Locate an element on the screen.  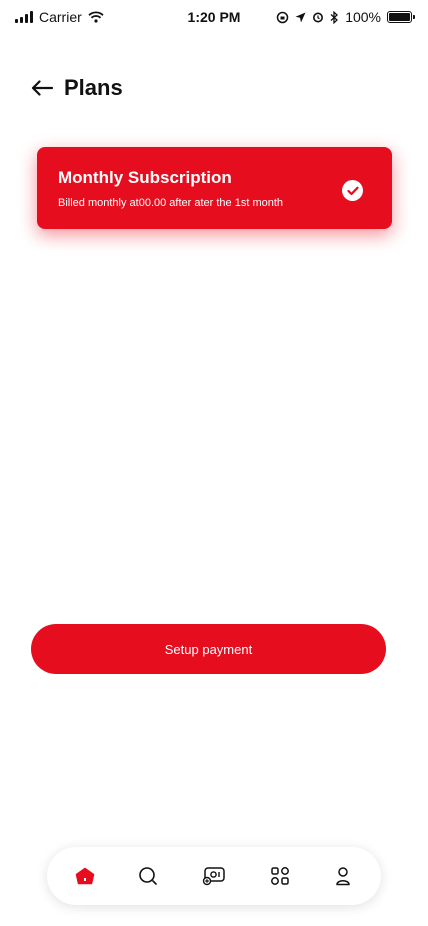
back-button is located at coordinates (42, 88).